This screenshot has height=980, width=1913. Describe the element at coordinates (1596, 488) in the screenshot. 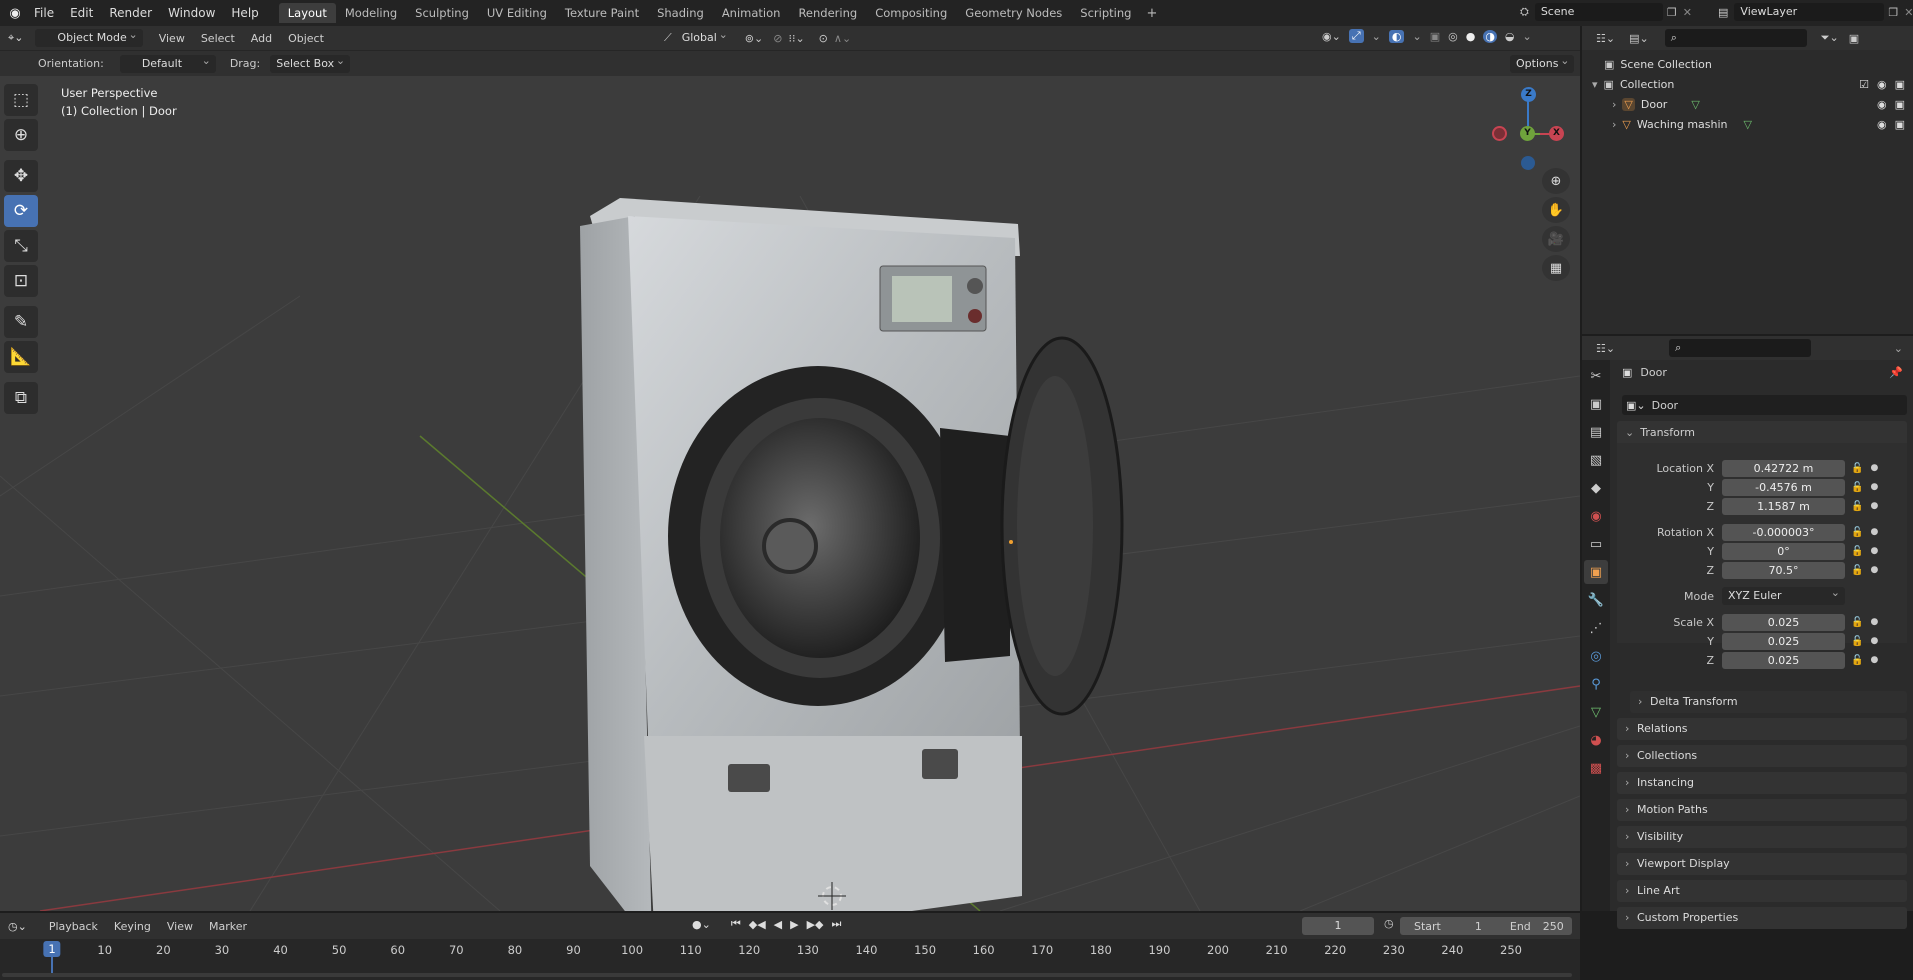

I see `scene-tab-icon: ◆` at that location.